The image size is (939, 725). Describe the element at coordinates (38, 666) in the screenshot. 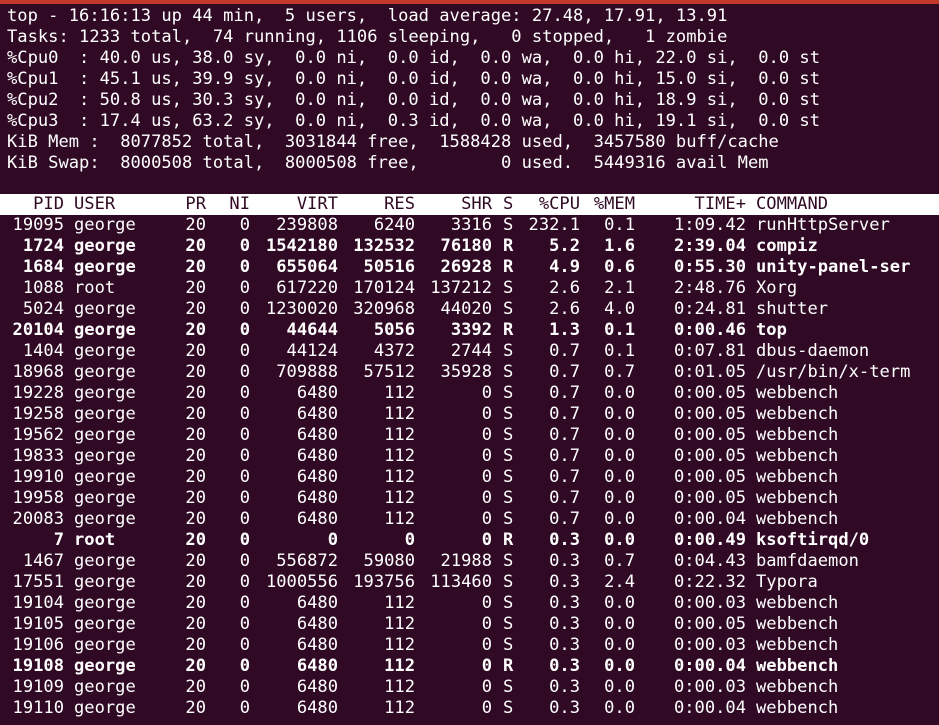

I see `cell-pid: 19108` at that location.